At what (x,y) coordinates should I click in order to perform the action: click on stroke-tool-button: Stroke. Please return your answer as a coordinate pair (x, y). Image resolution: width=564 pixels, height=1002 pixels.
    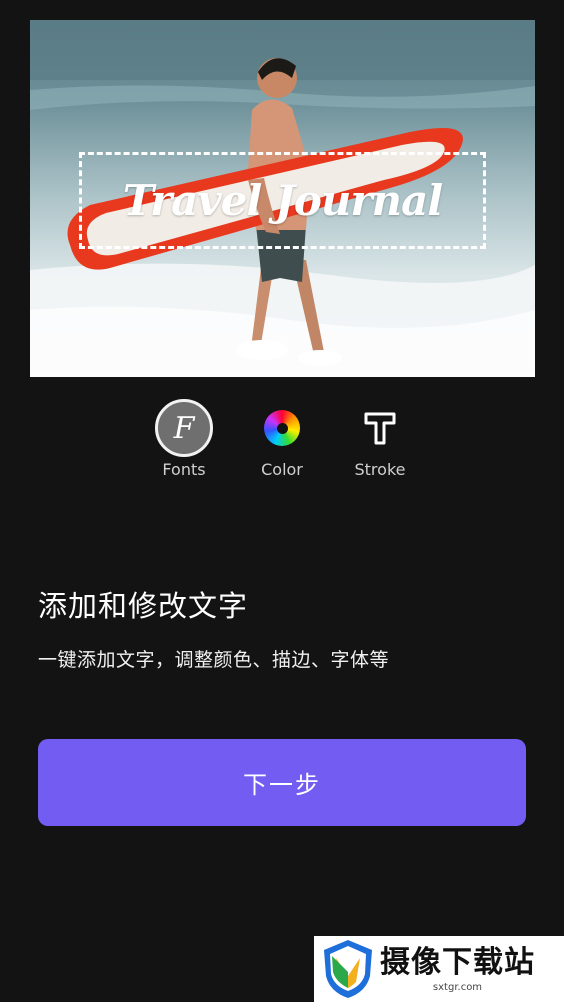
    Looking at the image, I should click on (380, 443).